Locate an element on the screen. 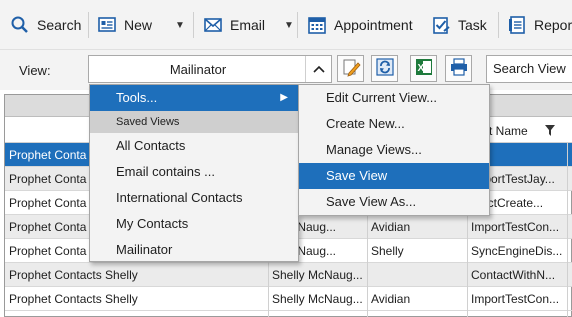  new-dropdown-icon: ▼ is located at coordinates (180, 25).